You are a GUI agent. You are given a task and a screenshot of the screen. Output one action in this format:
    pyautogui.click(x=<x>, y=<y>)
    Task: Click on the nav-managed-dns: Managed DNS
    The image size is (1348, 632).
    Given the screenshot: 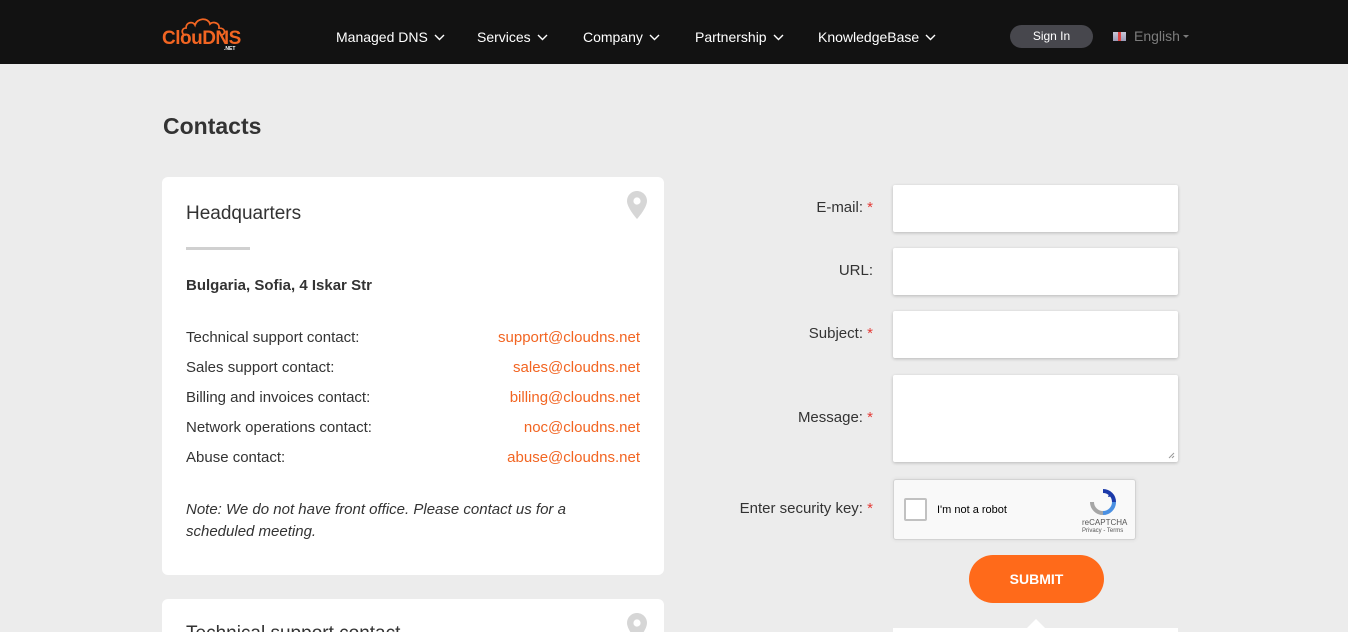 What is the action you would take?
    pyautogui.click(x=390, y=37)
    